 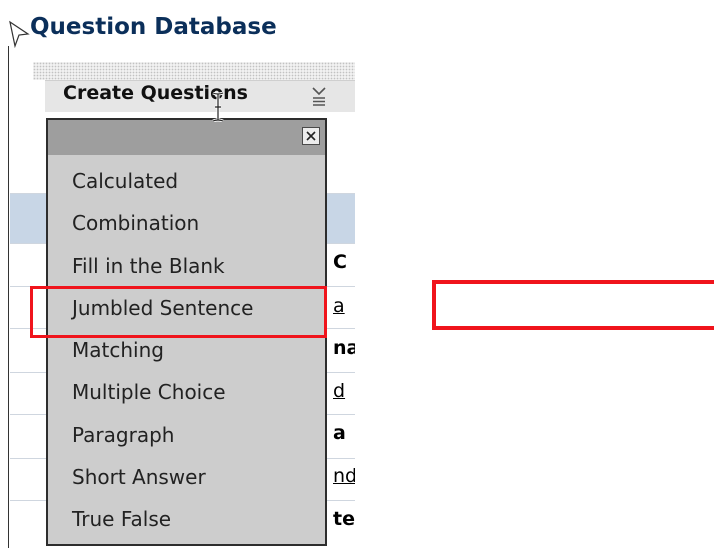 What do you see at coordinates (139, 477) in the screenshot?
I see `menu-item-short-answer: Short Answer` at bounding box center [139, 477].